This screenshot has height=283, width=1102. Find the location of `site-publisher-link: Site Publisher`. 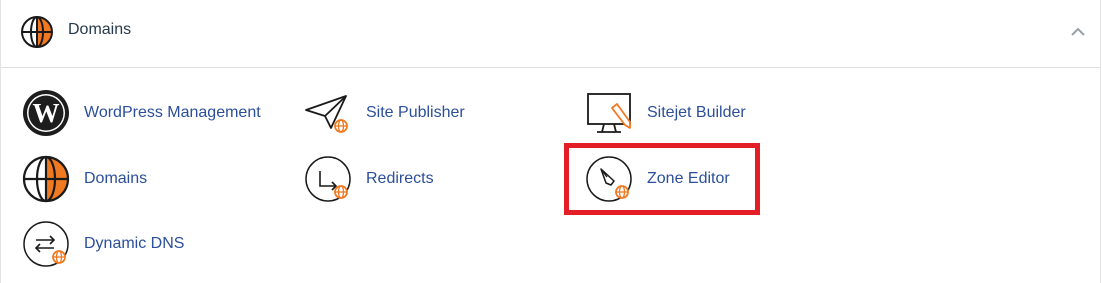

site-publisher-link: Site Publisher is located at coordinates (384, 113).